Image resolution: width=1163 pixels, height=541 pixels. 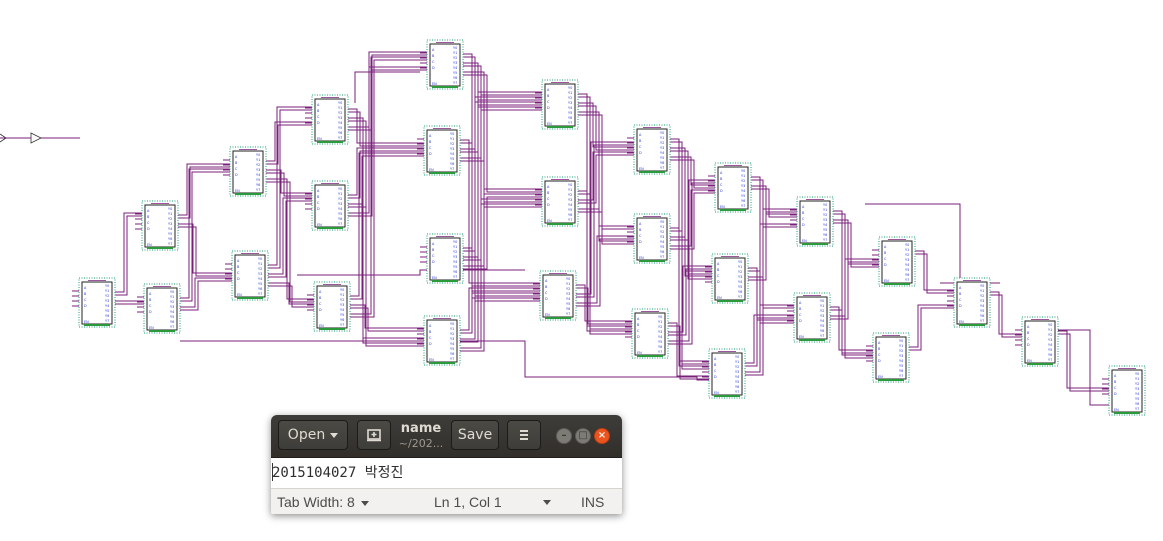 What do you see at coordinates (564, 436) in the screenshot?
I see `minimize-button: –` at bounding box center [564, 436].